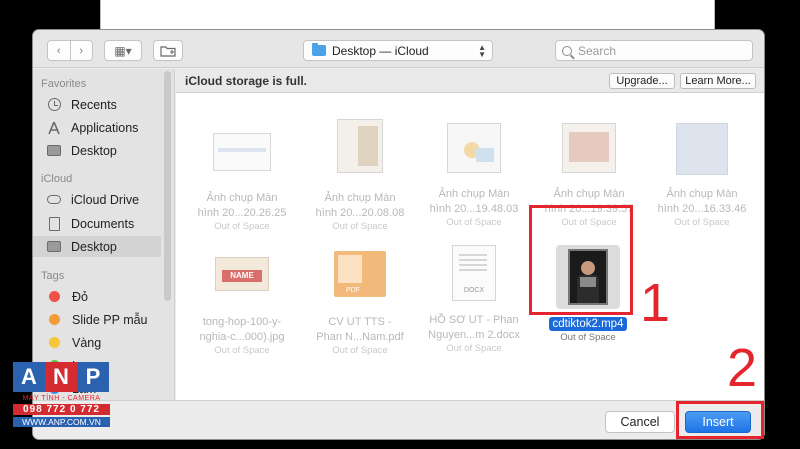  Describe the element at coordinates (242, 337) in the screenshot. I see `file-name-line2: nghia-c...000).jpg` at that location.